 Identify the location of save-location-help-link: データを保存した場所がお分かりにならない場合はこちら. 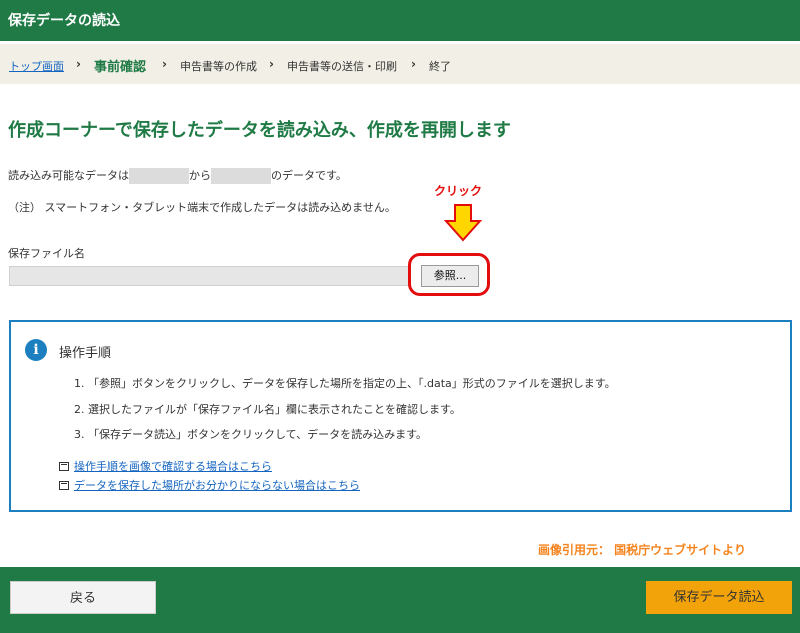
(209, 485).